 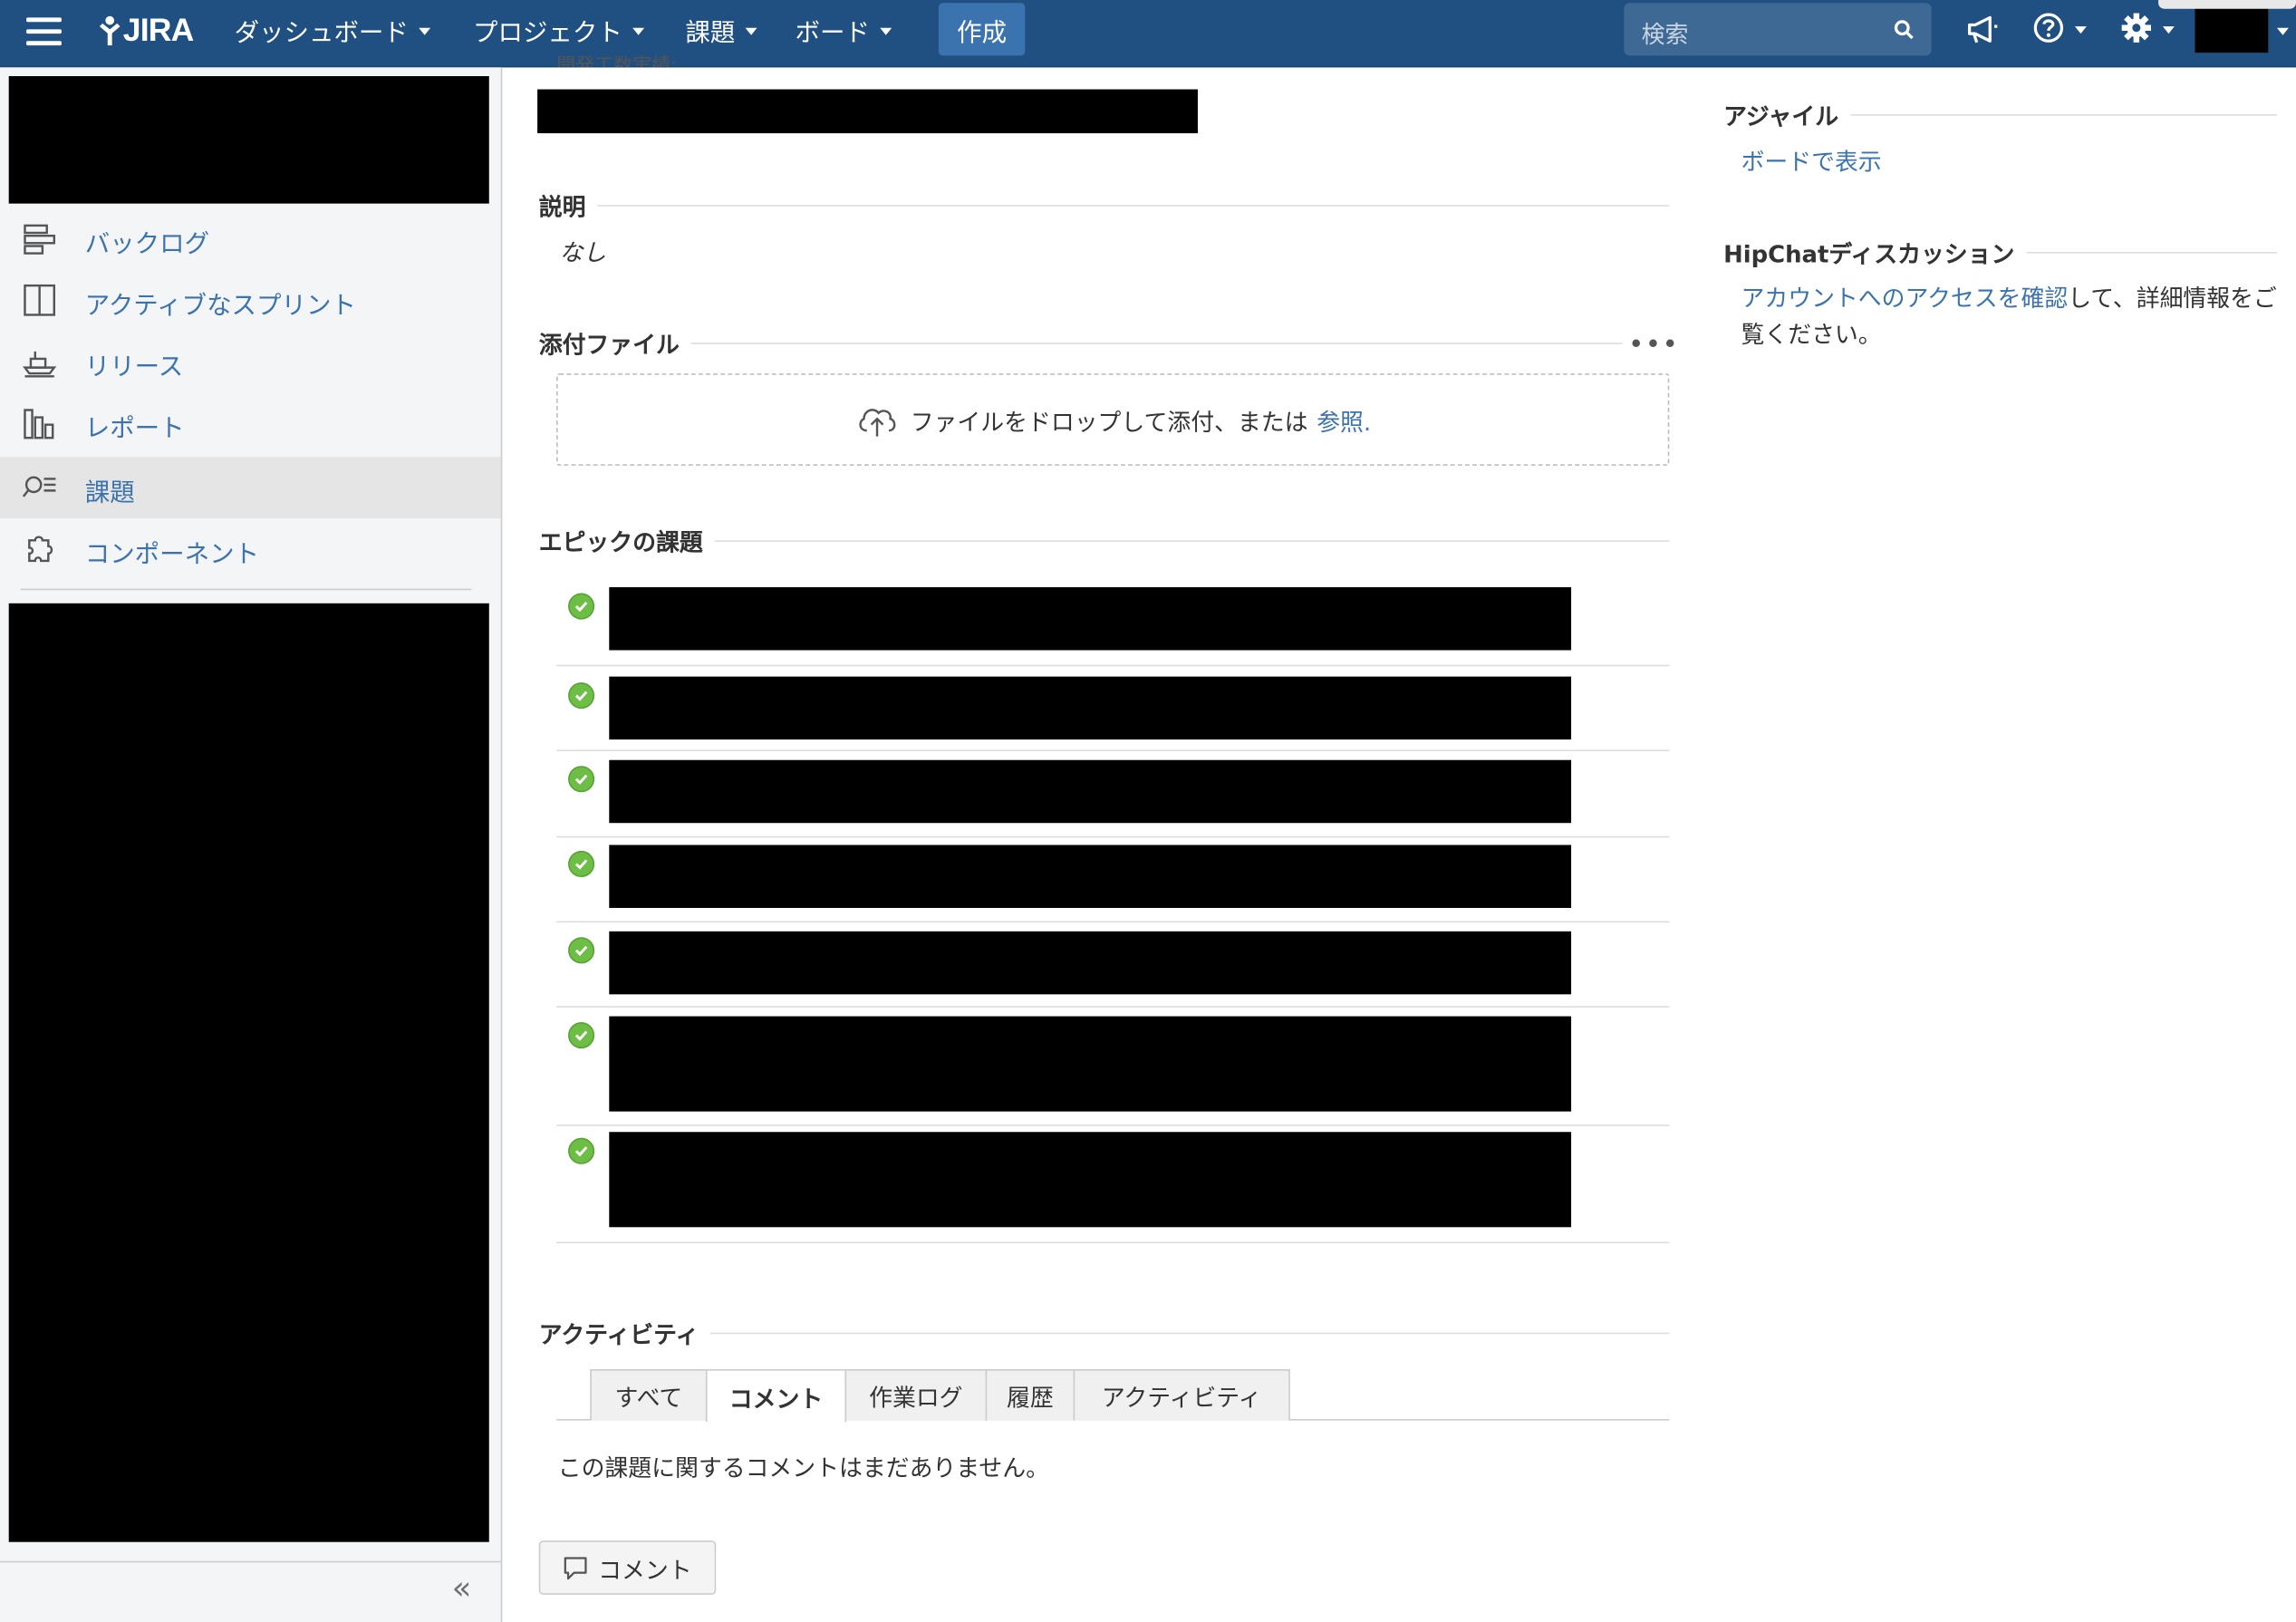 I want to click on custom-field-row: 開発工数実績: 12, so click(x=617, y=59).